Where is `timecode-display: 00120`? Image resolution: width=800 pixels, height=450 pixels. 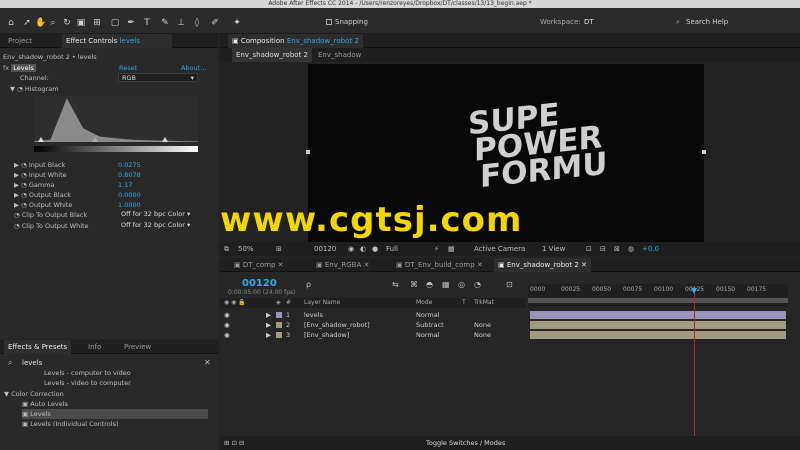 timecode-display: 00120 is located at coordinates (325, 249).